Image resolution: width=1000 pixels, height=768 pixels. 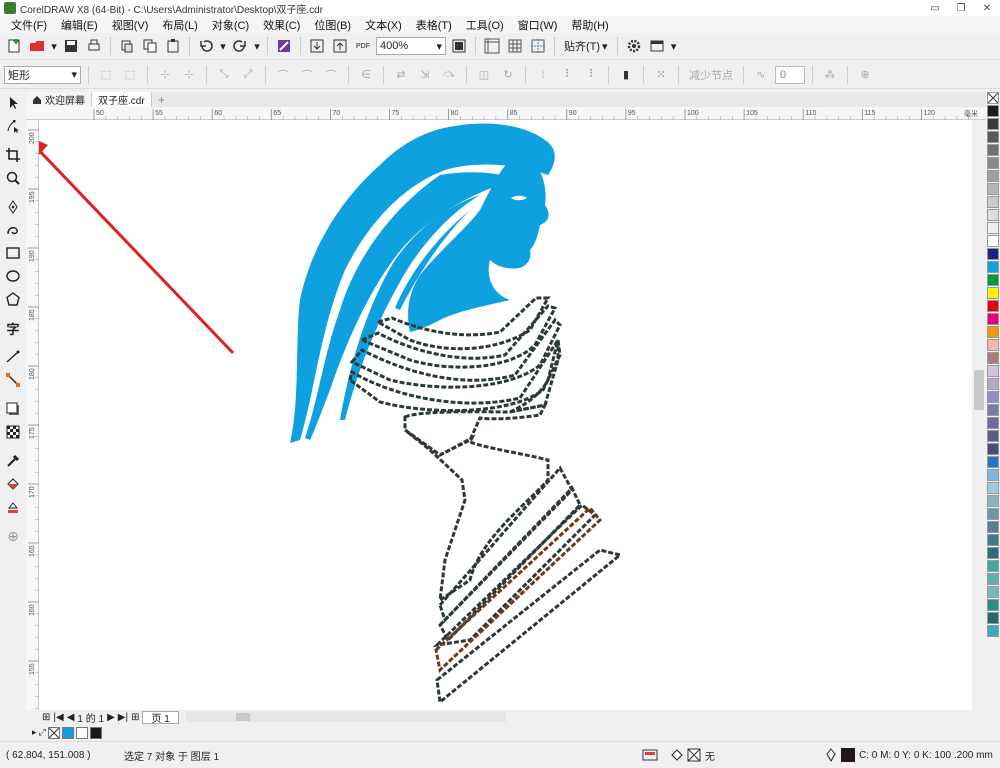 I want to click on menu-help: 帮助(H), so click(x=589, y=25).